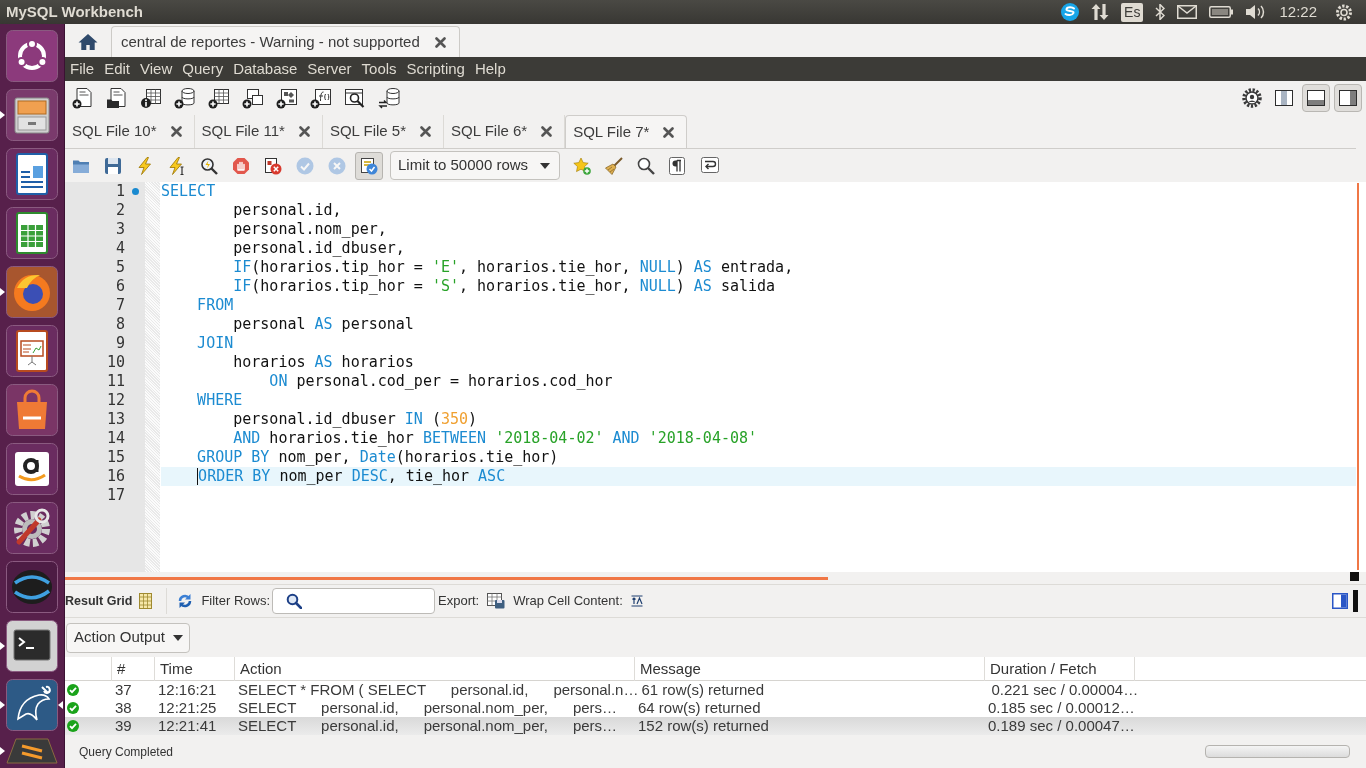  Describe the element at coordinates (1358, 376) in the screenshot. I see `vertical-scrollbar` at that location.